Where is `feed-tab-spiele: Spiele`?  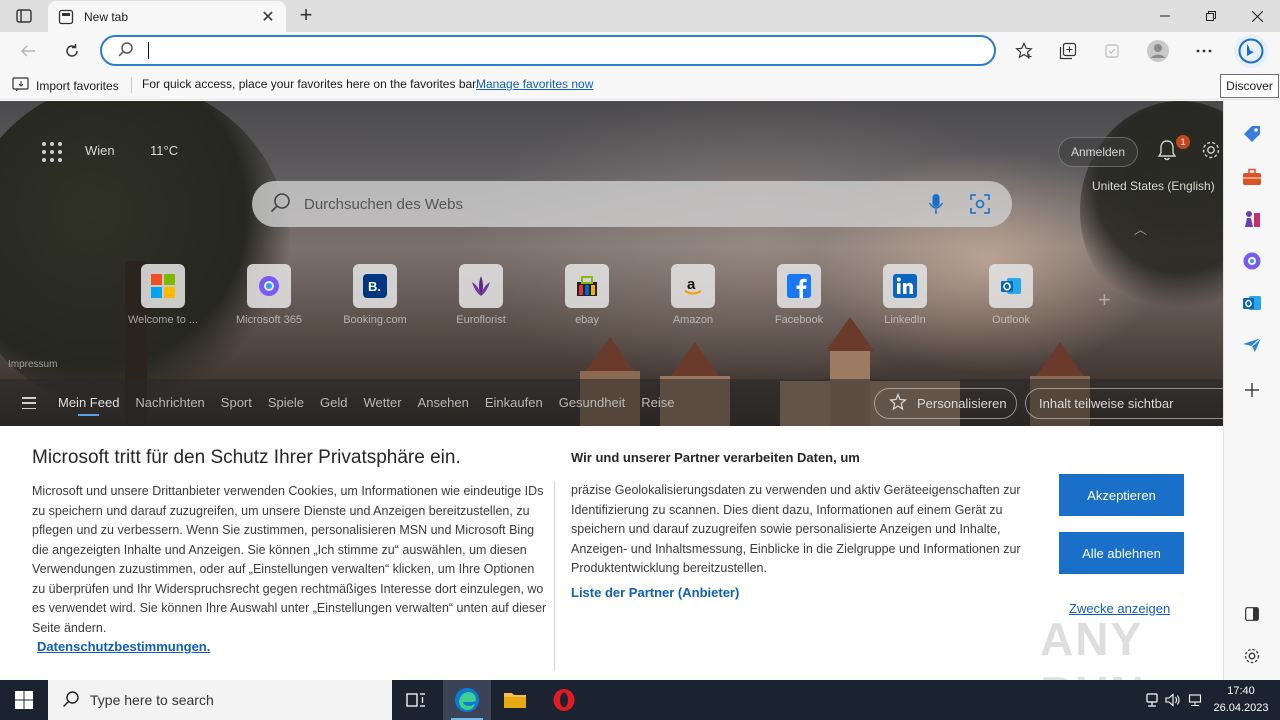
feed-tab-spiele: Spiele is located at coordinates (286, 402).